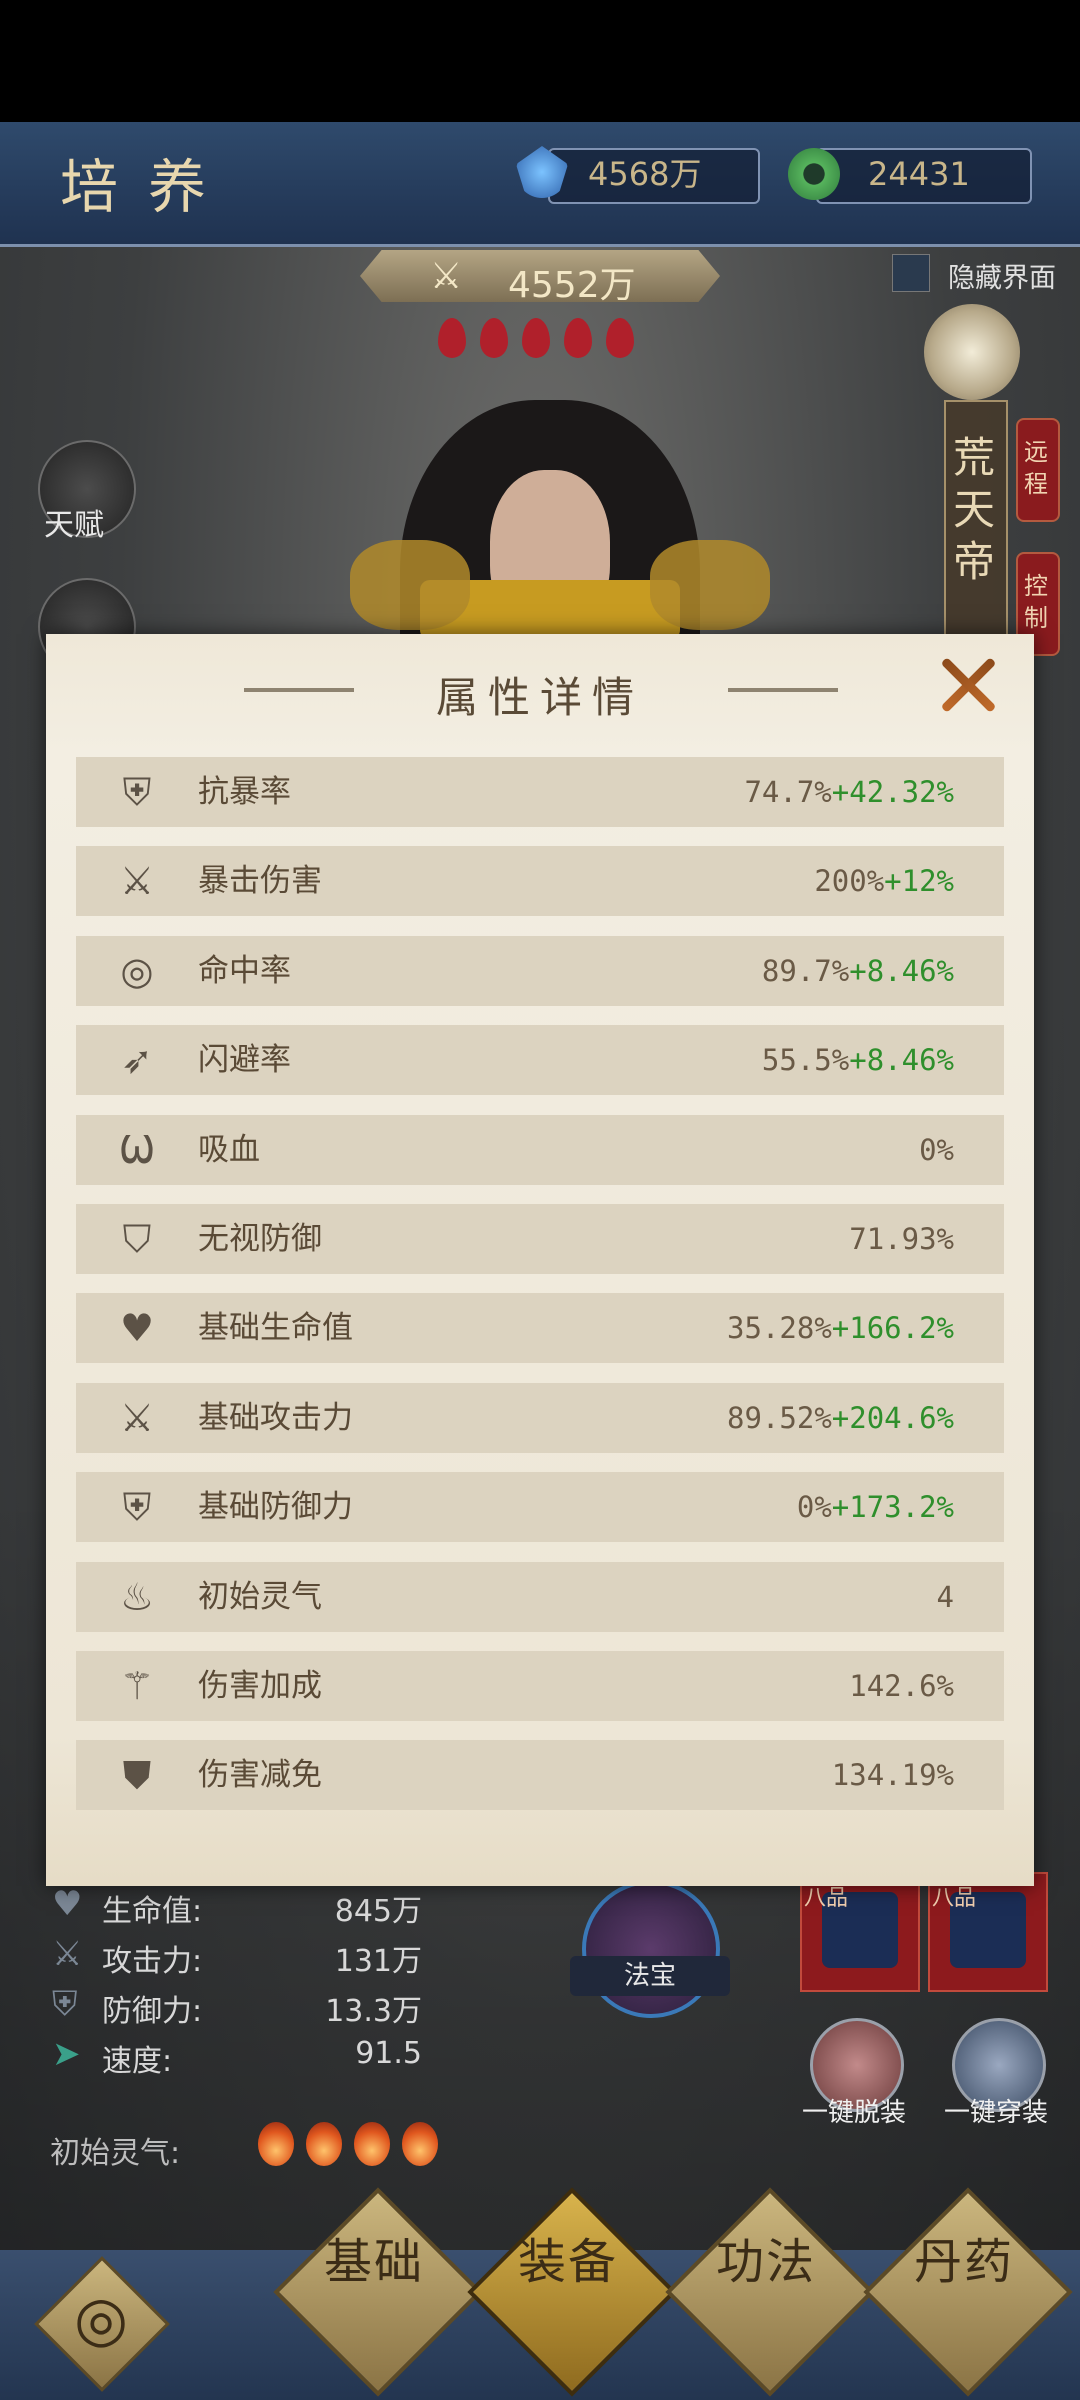 The height and width of the screenshot is (2400, 1080). I want to click on stat-hp-label: 生命值:, so click(152, 1911).